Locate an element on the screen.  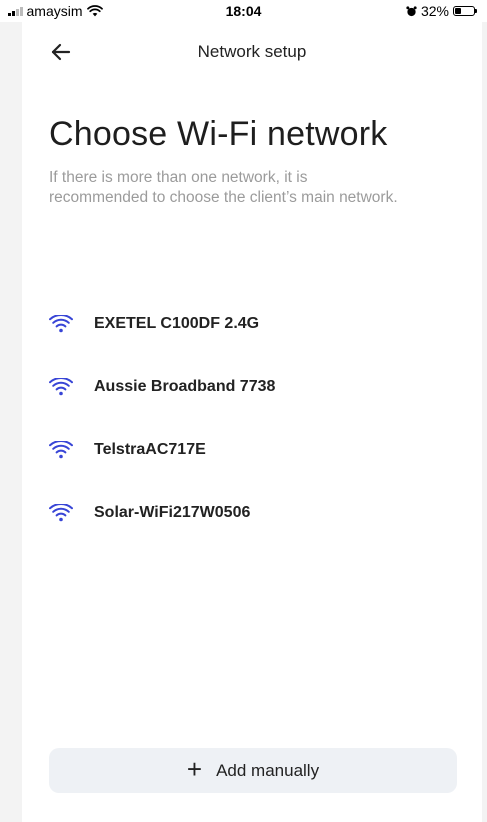
header-title: Network setup is located at coordinates (252, 51).